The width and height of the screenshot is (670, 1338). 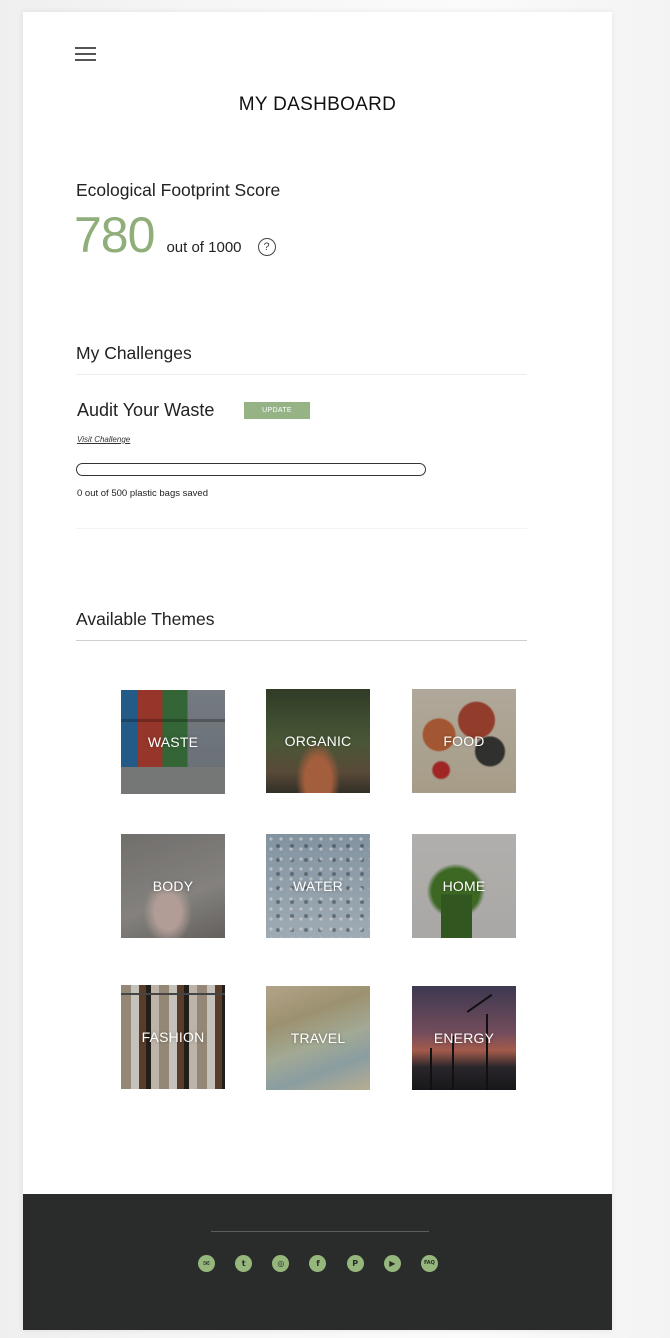 I want to click on faq-icon: FAQ, so click(x=429, y=1263).